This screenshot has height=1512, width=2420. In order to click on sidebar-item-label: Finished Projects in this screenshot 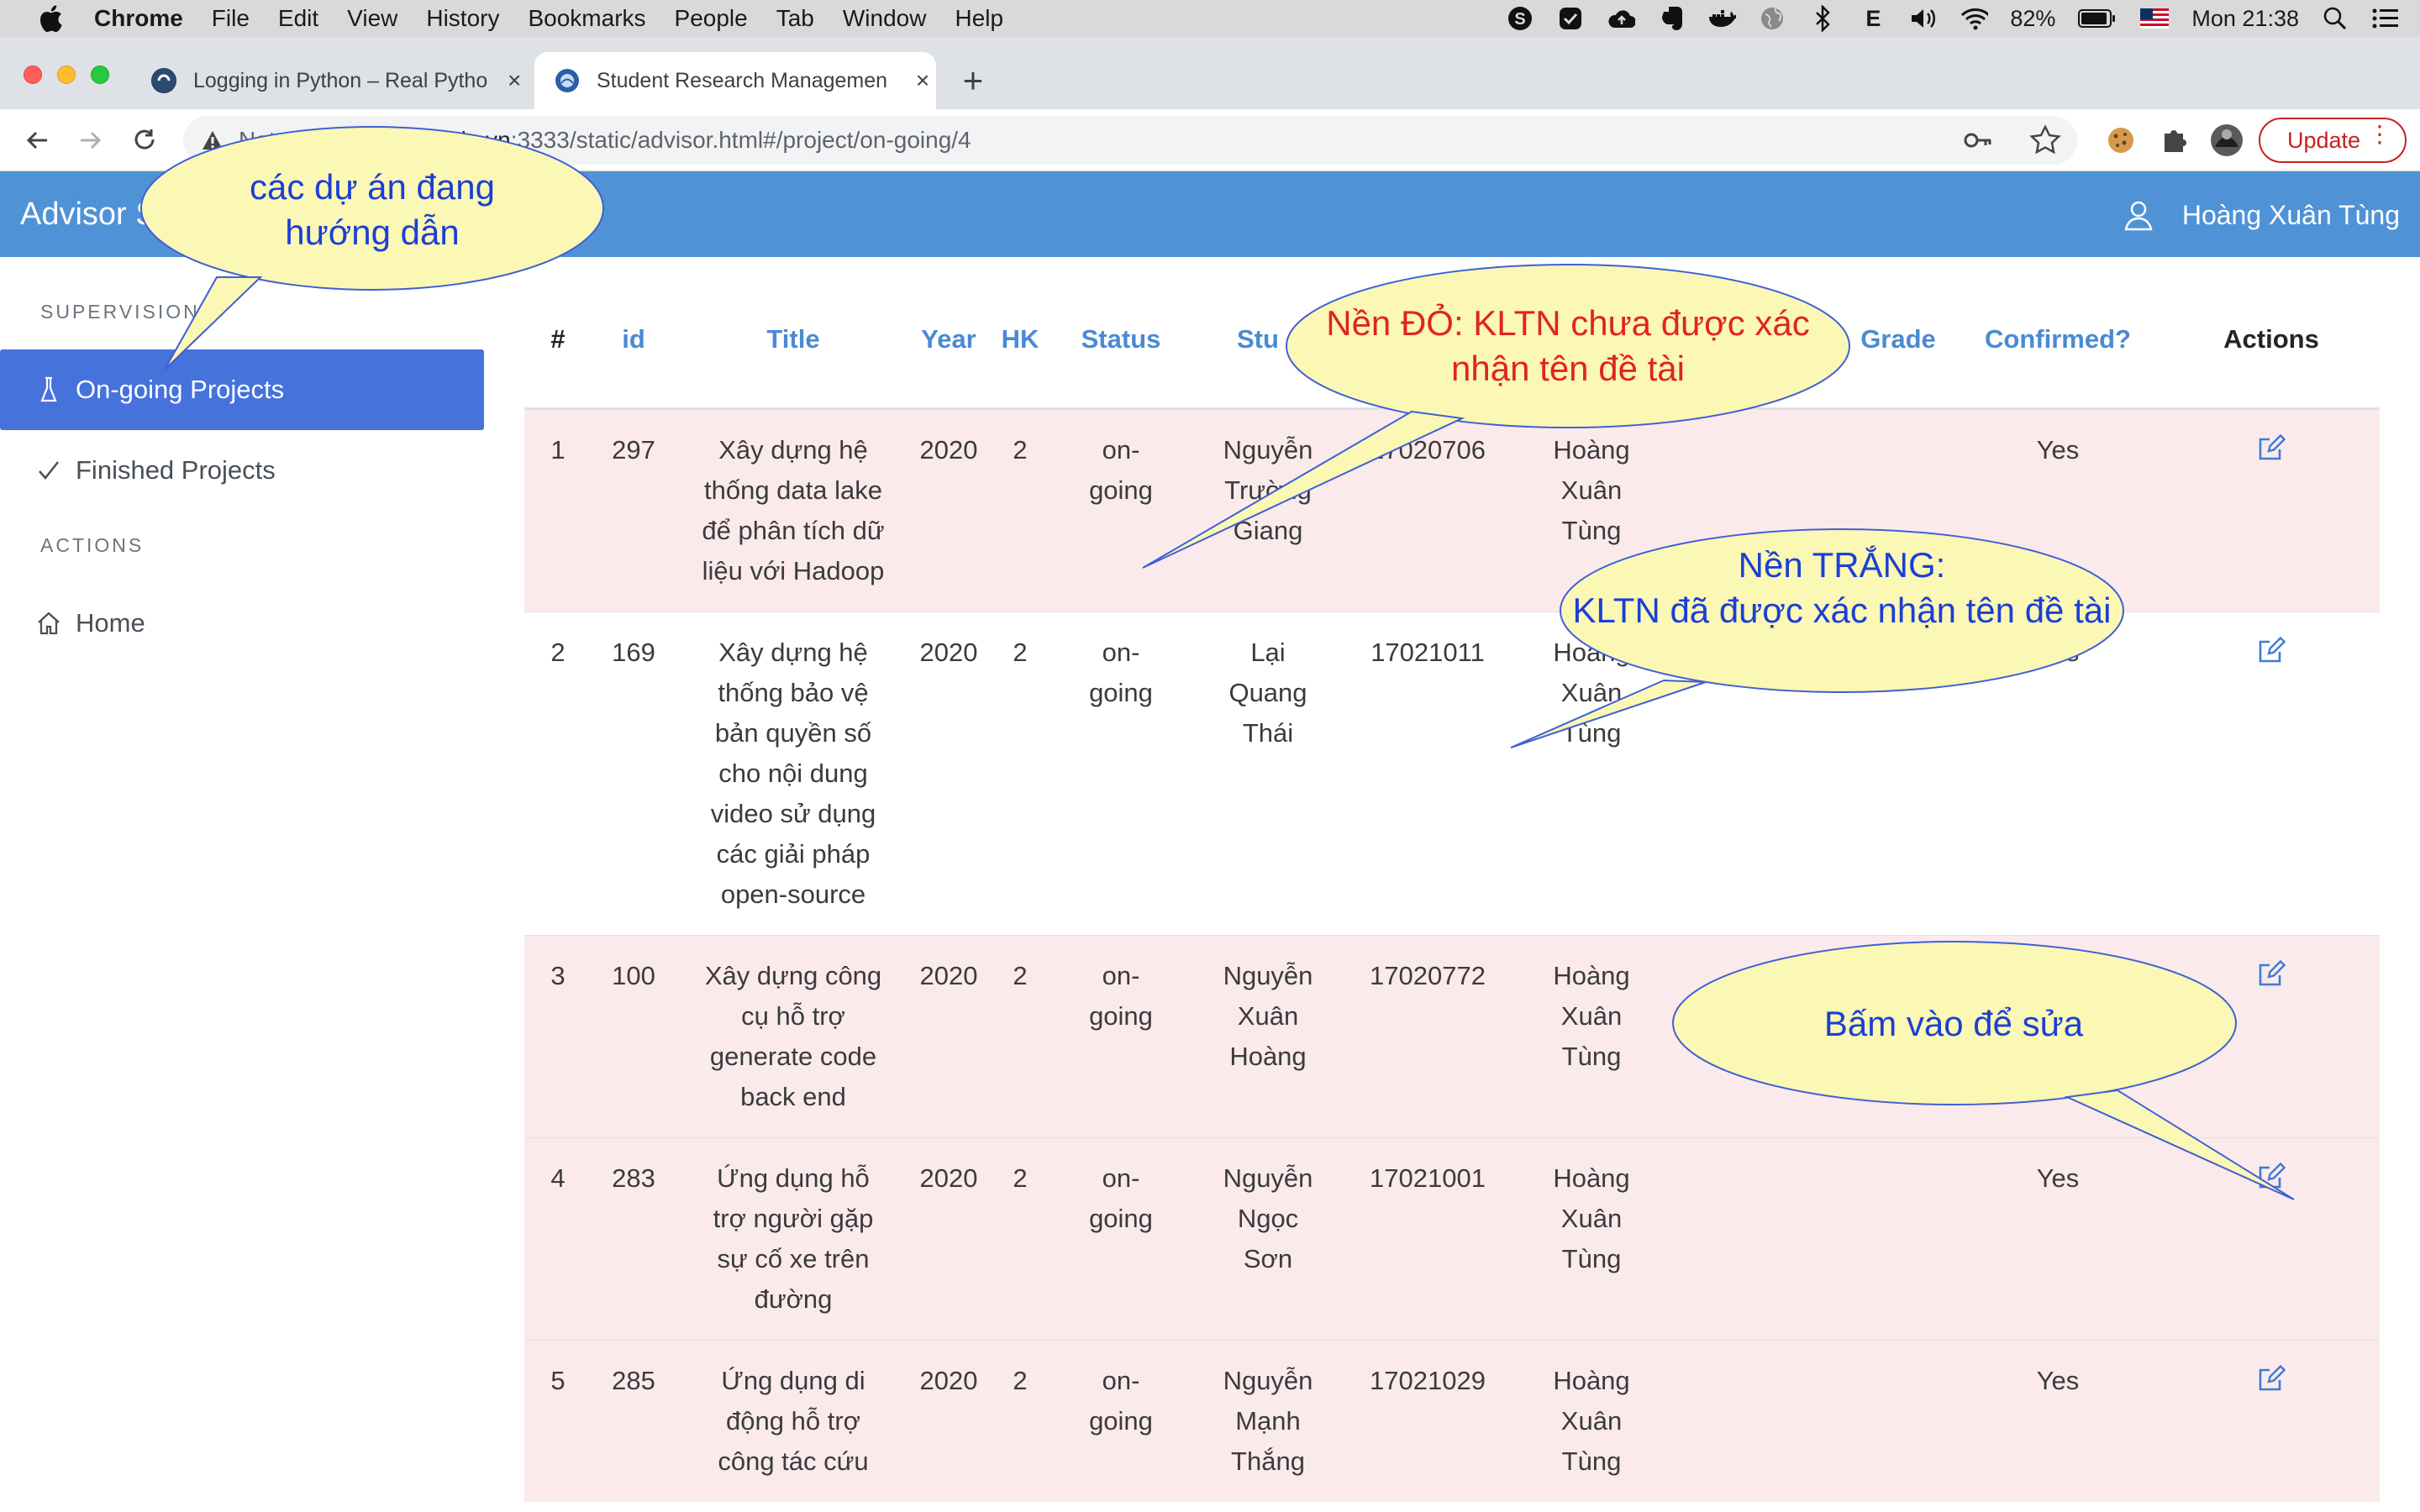, I will do `click(176, 470)`.